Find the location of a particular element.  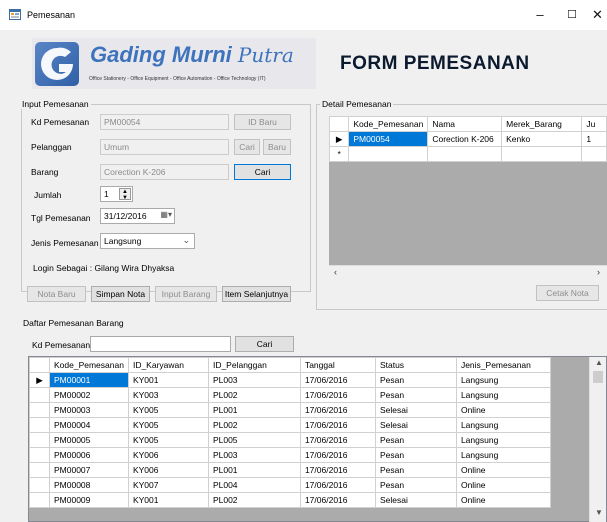

column-header: Jenis_Pemesanan is located at coordinates (503, 365).